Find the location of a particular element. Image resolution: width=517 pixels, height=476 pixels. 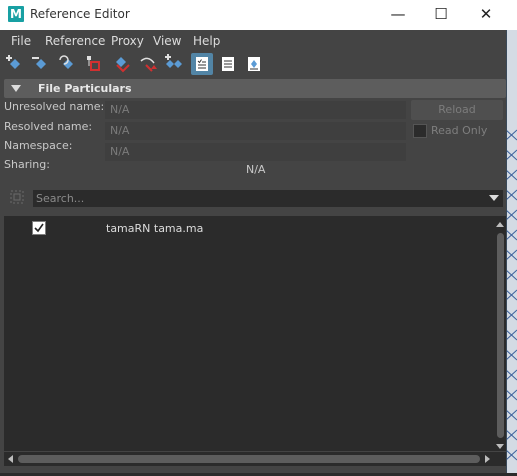

filter-icon is located at coordinates (17, 197).